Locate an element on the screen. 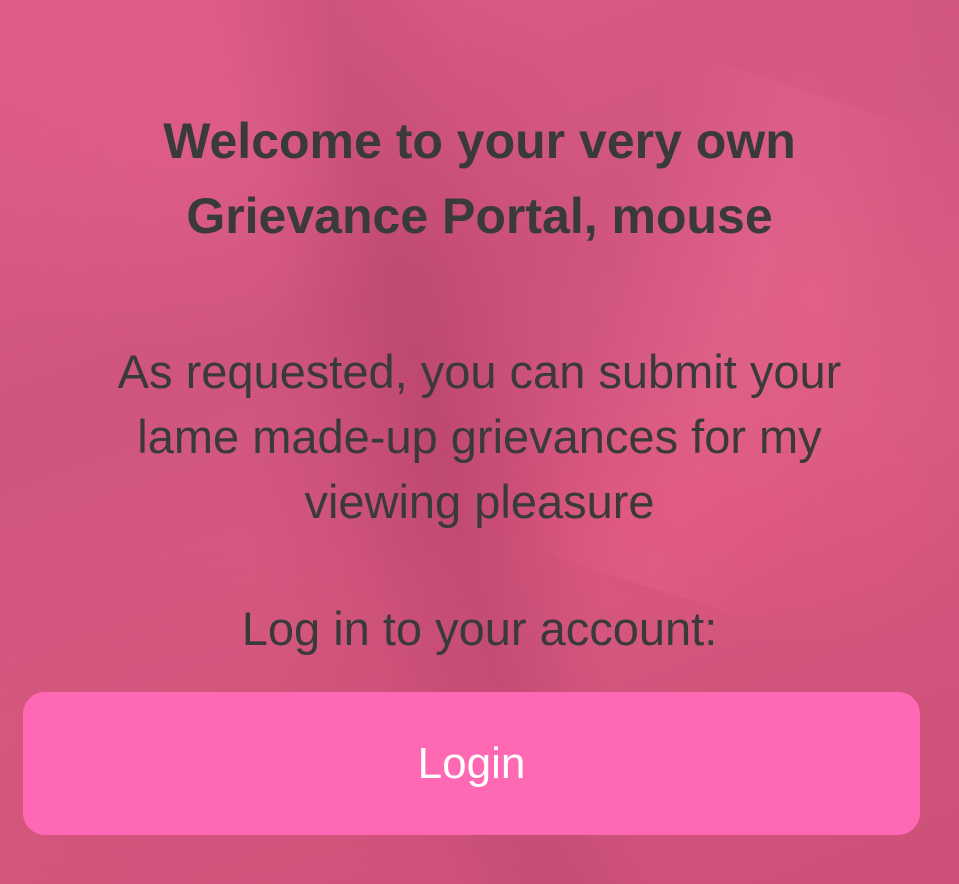 The image size is (959, 884). message-line-2: lame made-up grievances for my is located at coordinates (479, 436).